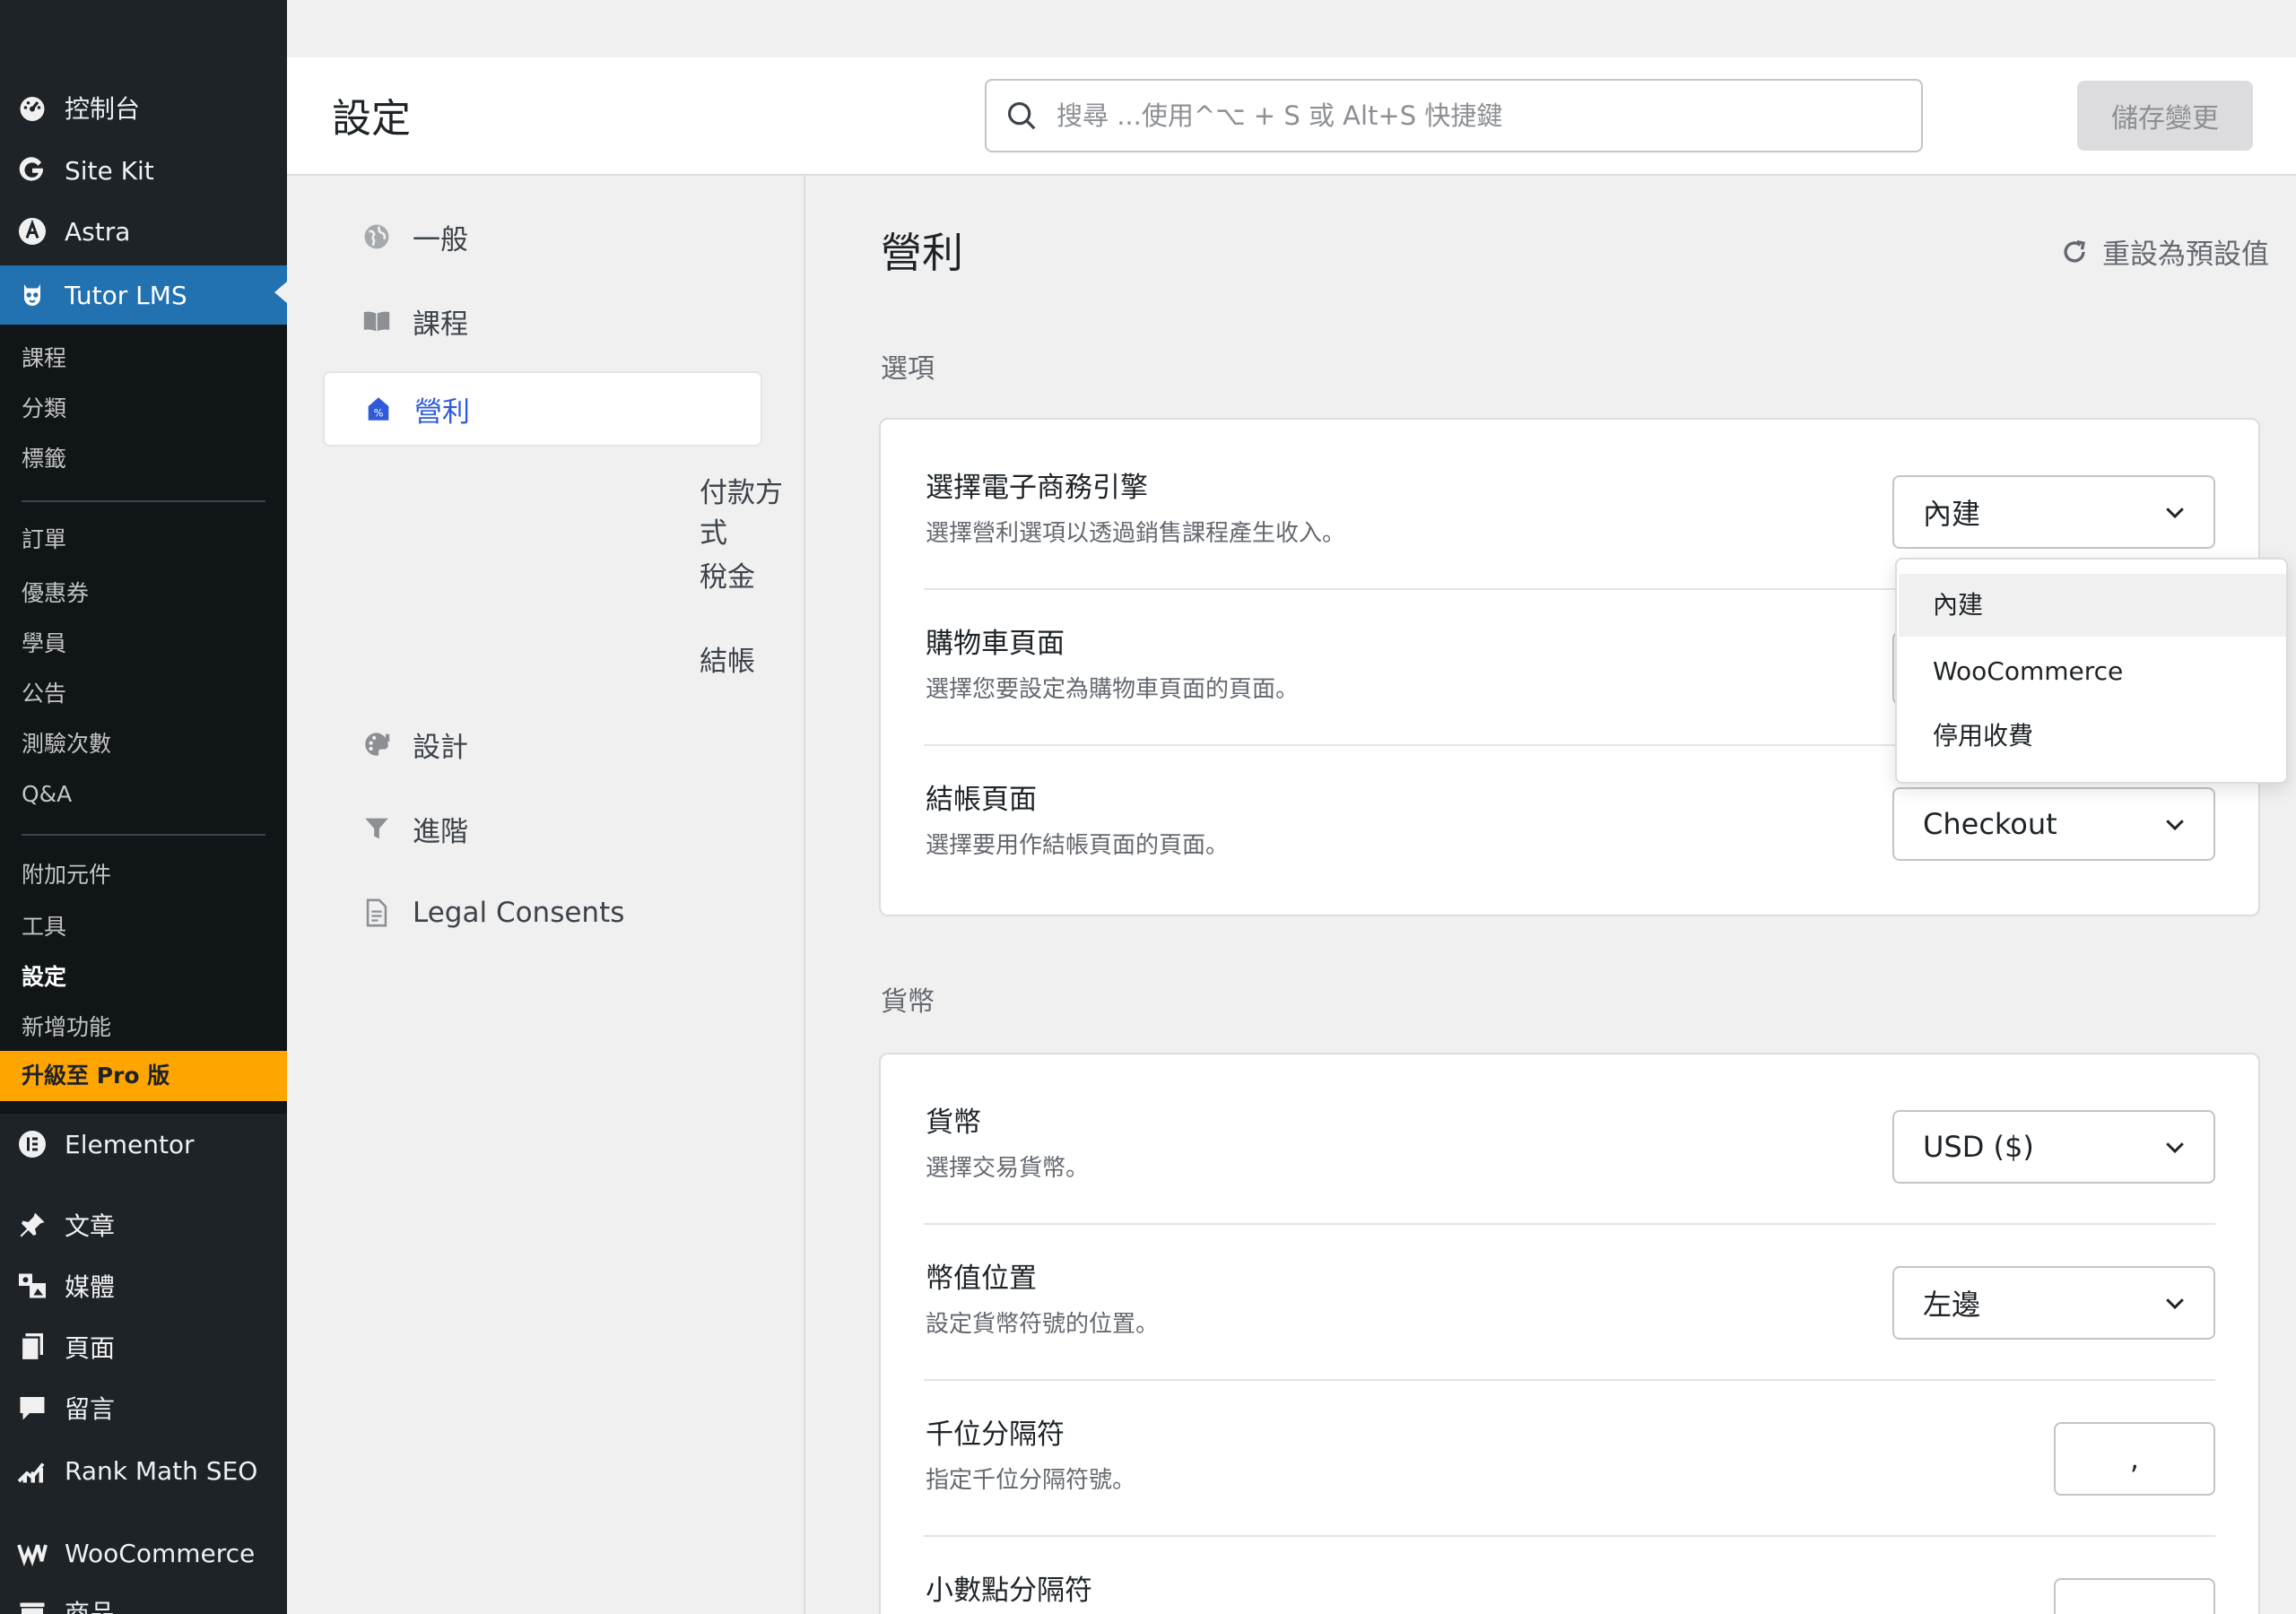 The image size is (2296, 1614). I want to click on currency-position-select: 左邊, so click(2053, 1303).